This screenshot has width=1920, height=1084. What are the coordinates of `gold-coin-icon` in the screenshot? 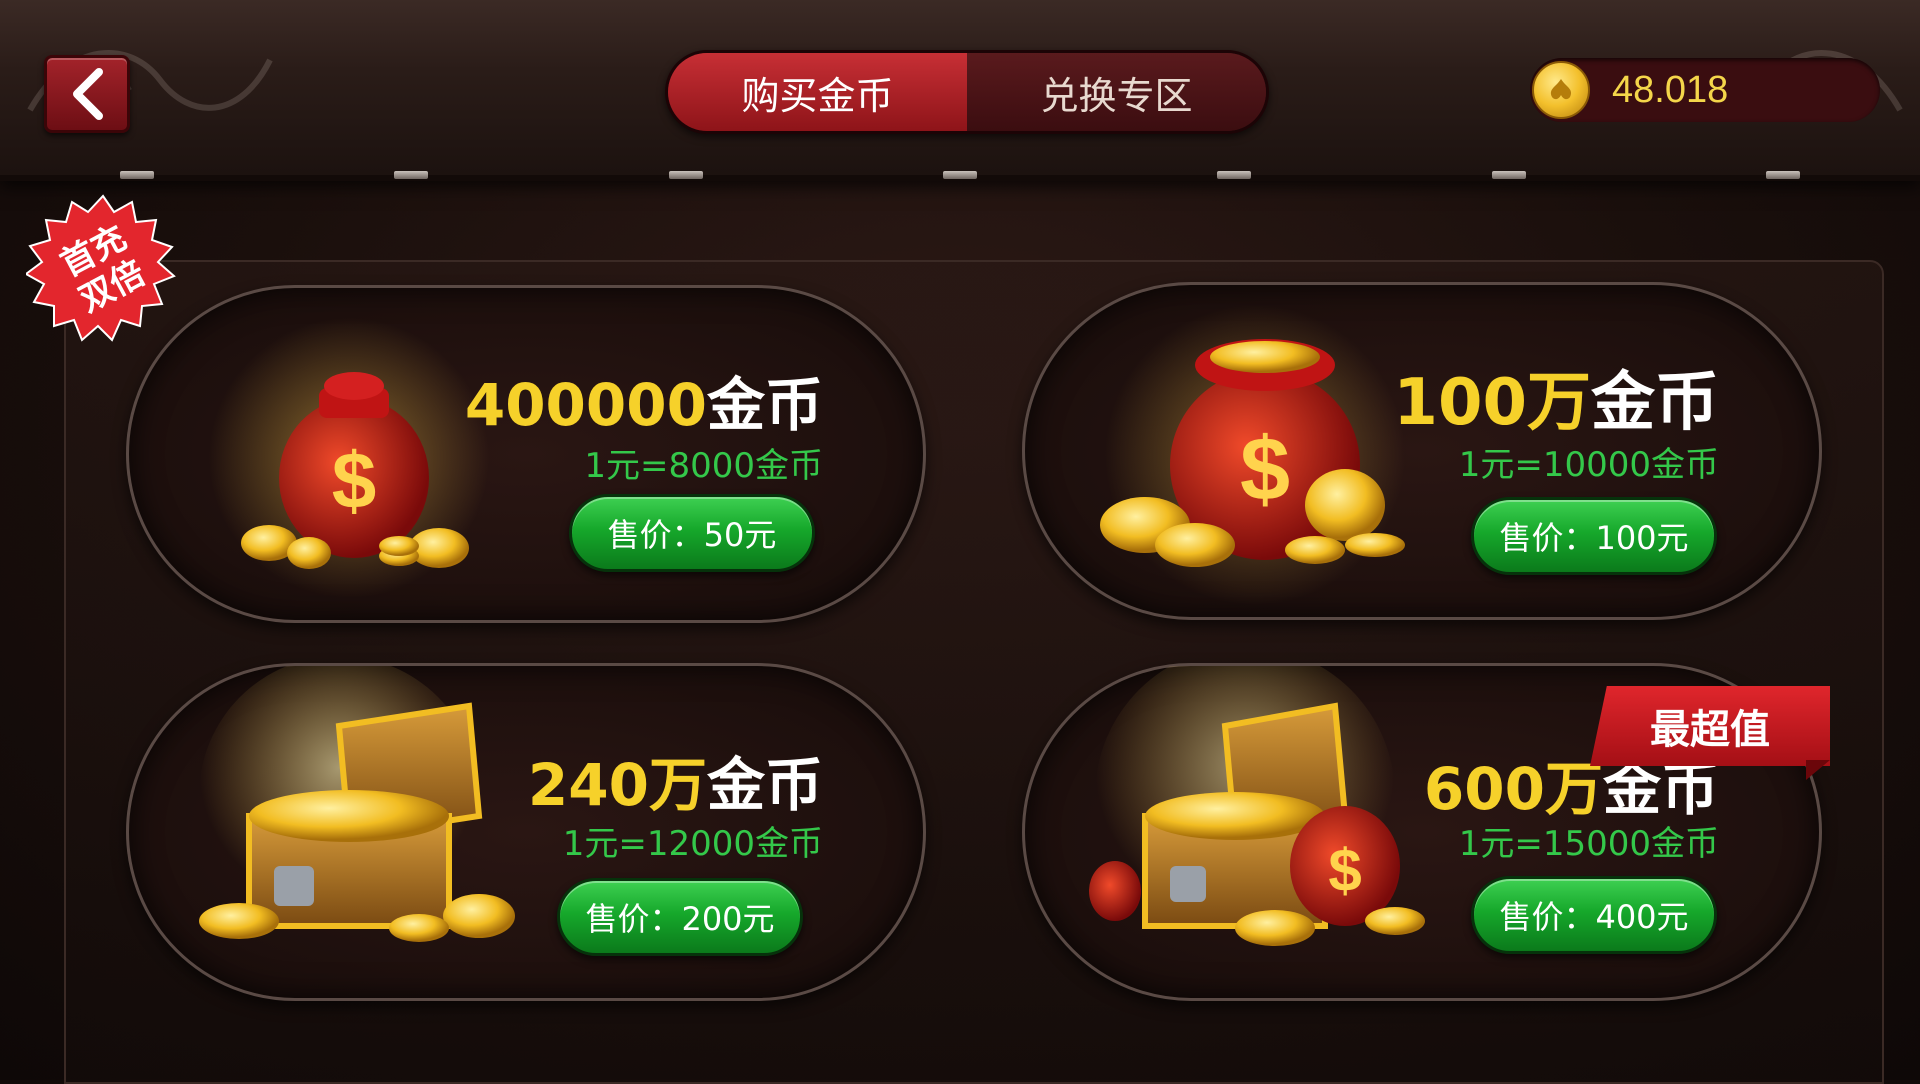 It's located at (1561, 90).